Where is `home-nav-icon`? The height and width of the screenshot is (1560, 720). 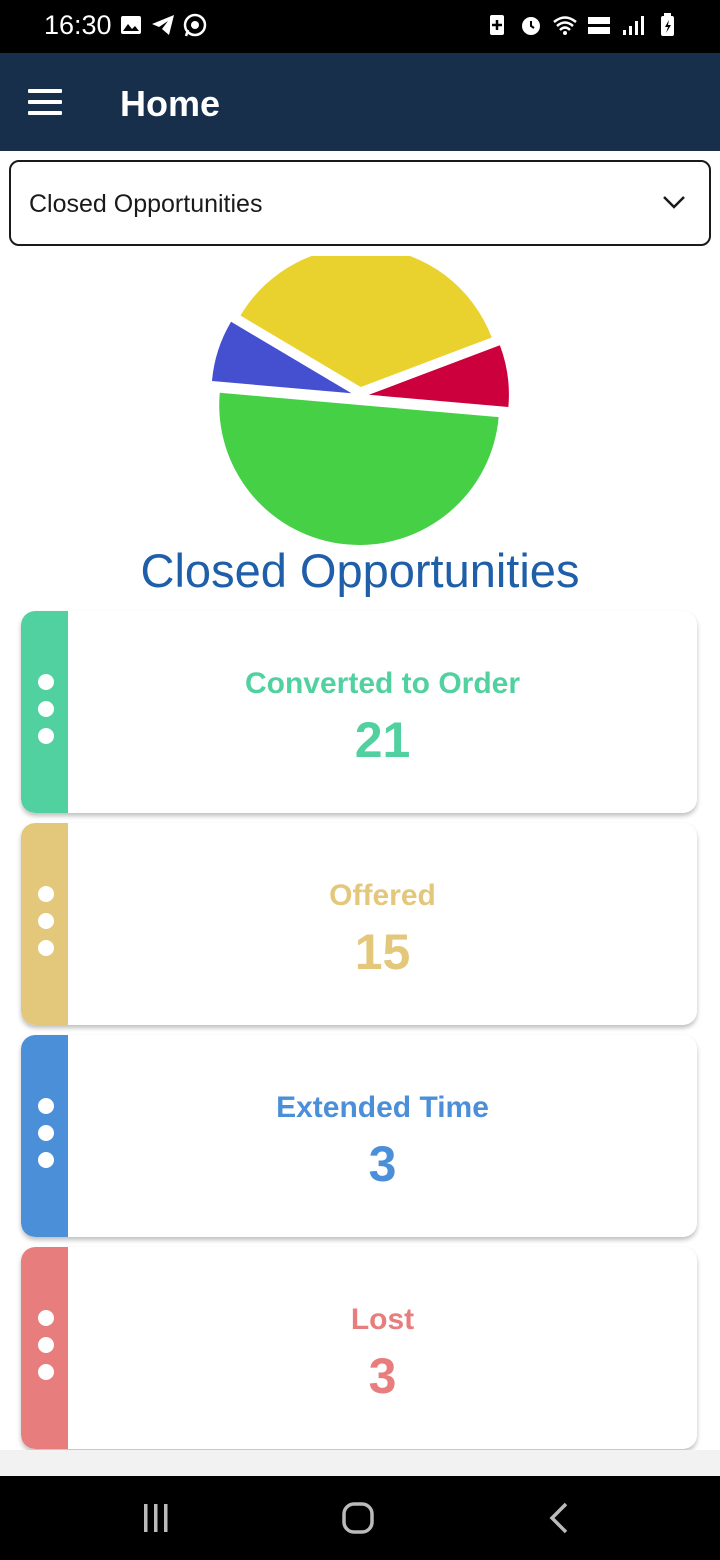 home-nav-icon is located at coordinates (358, 1518).